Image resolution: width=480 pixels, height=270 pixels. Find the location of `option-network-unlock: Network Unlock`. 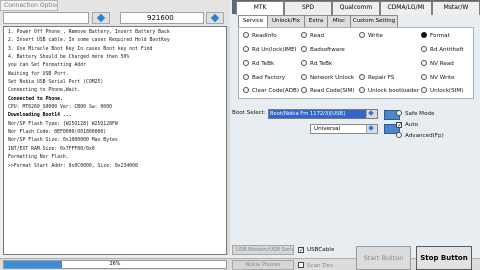

option-network-unlock: Network Unlock is located at coordinates (327, 78).